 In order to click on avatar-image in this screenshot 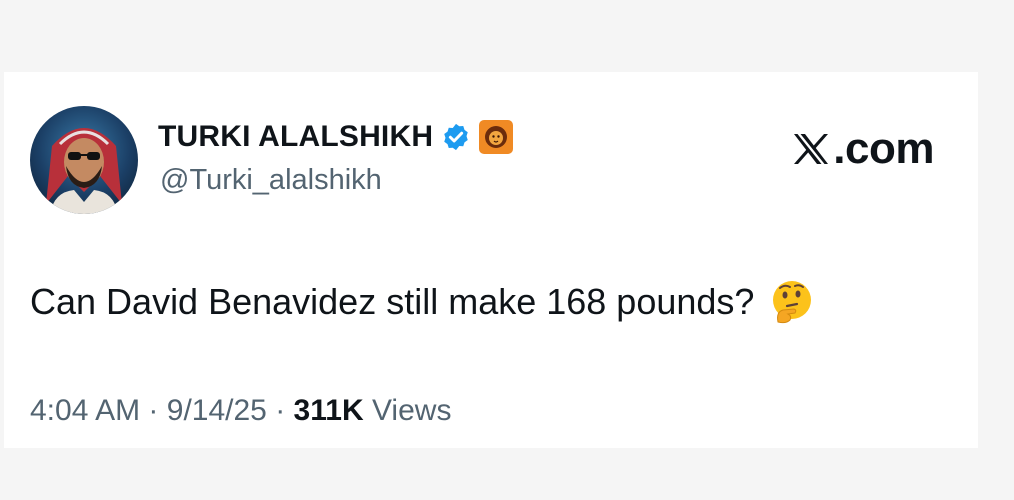, I will do `click(84, 160)`.